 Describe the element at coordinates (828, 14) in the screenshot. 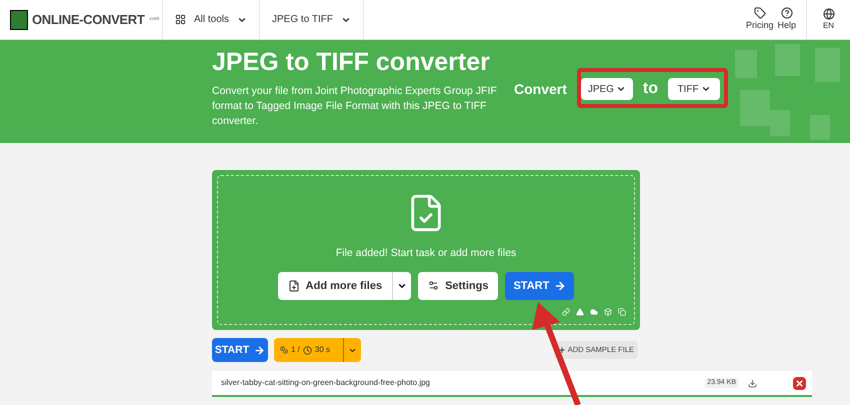

I see `globe-icon` at that location.